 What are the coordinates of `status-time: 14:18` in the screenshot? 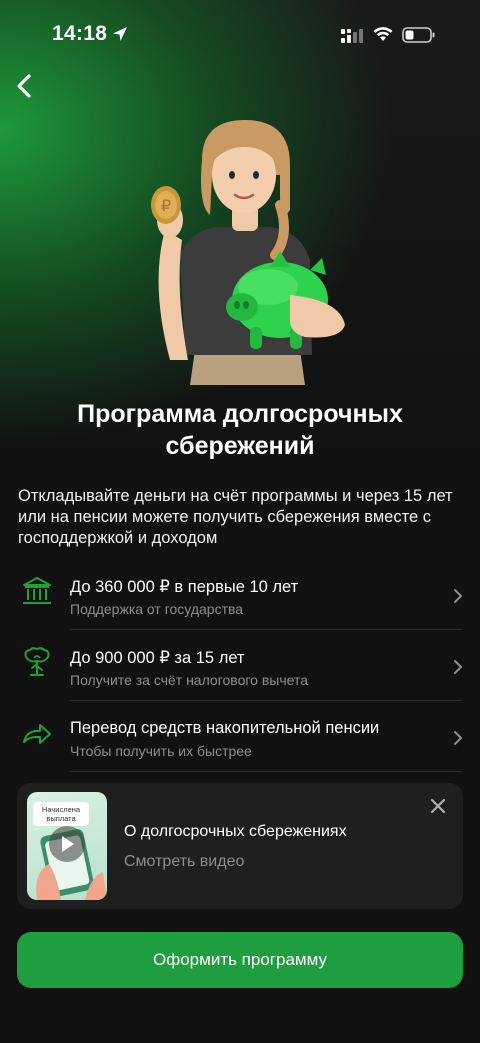 It's located at (80, 33).